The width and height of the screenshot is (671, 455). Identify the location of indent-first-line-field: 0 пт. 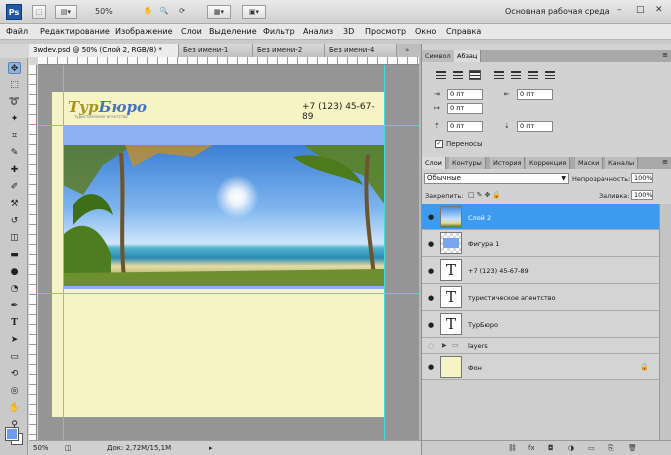
(465, 108).